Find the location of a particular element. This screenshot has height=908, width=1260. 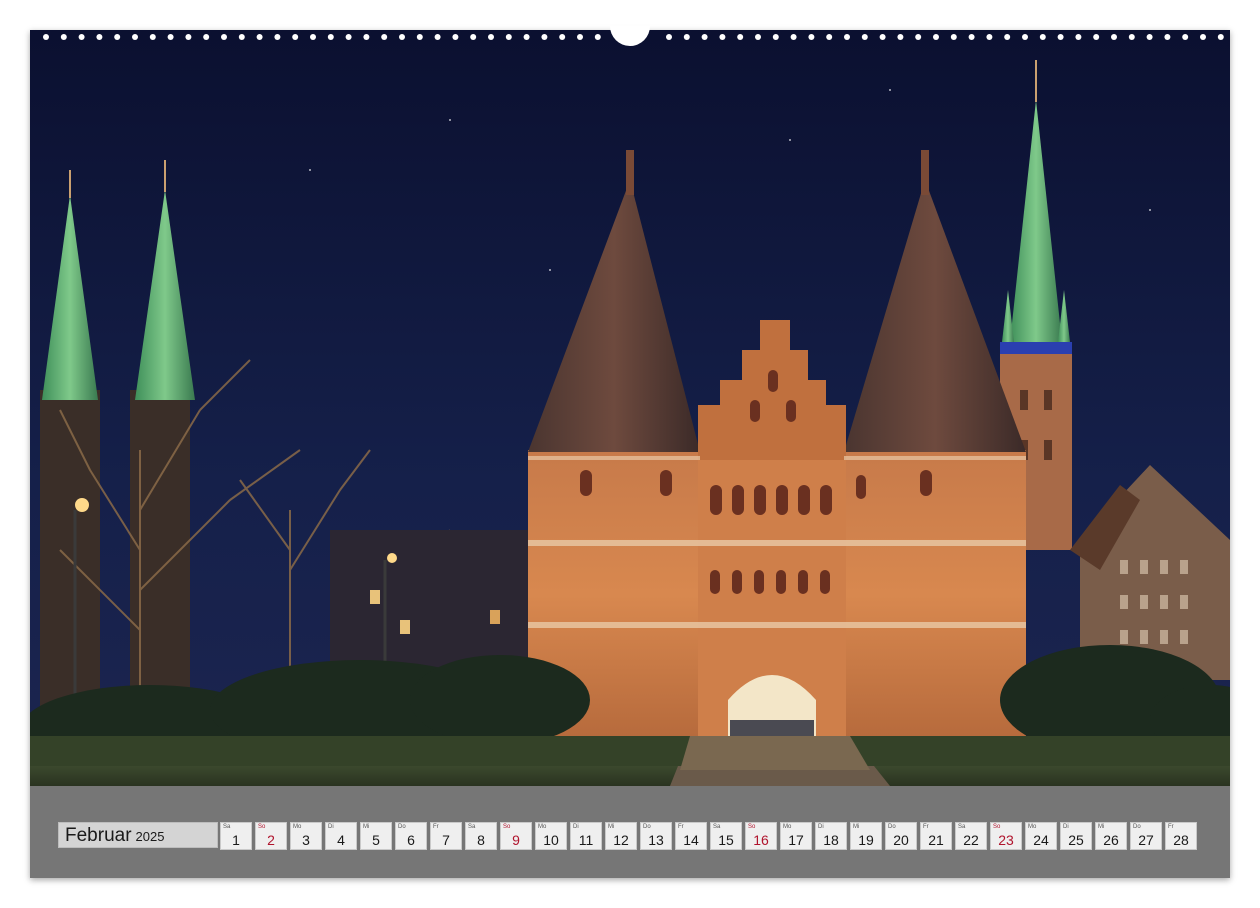

month-label: Februar 2025 is located at coordinates (138, 835).